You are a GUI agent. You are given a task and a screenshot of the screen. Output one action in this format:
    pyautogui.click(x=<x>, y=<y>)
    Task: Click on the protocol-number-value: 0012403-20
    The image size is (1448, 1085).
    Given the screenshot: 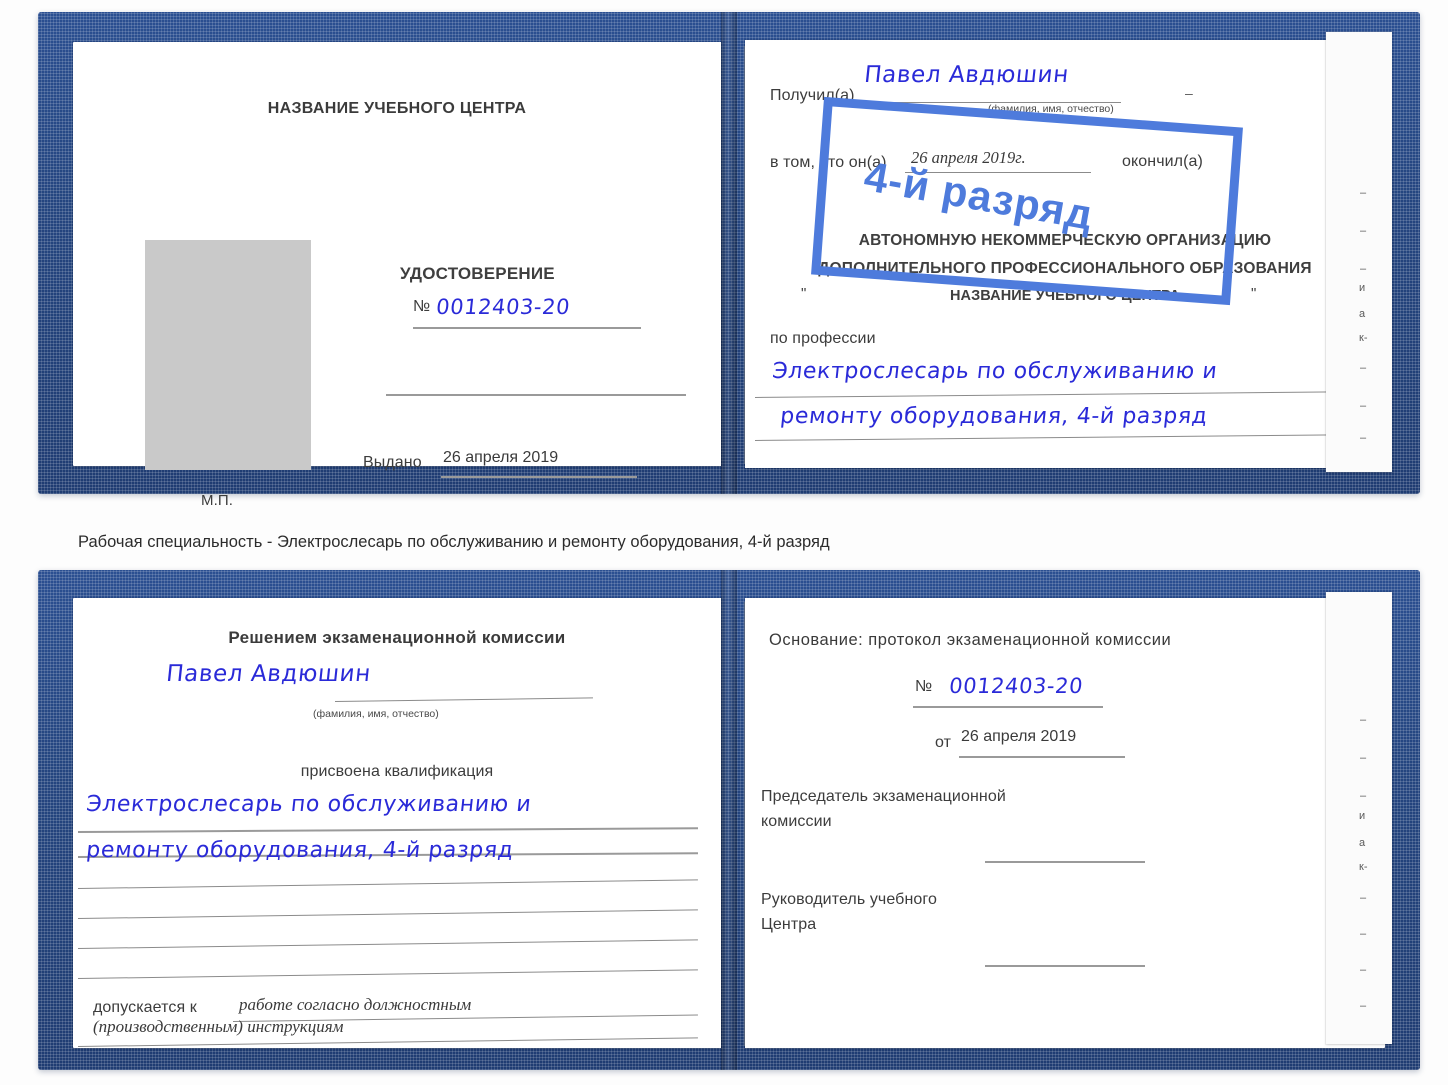 What is the action you would take?
    pyautogui.click(x=1016, y=686)
    